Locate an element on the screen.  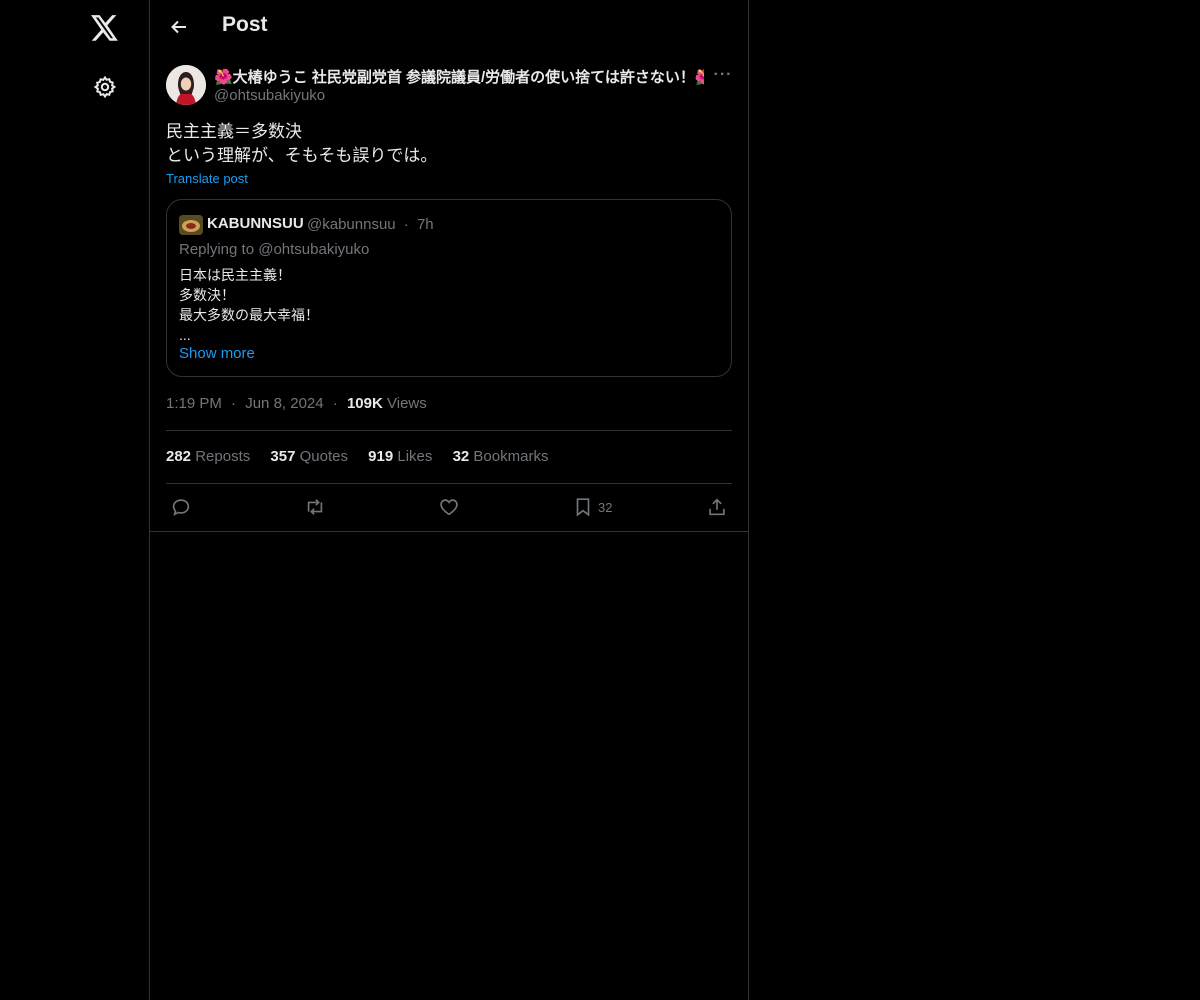
views-label: Views is located at coordinates (407, 403).